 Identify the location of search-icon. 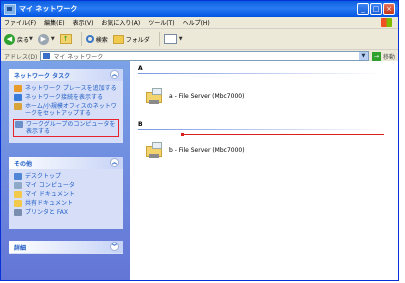
(89, 39).